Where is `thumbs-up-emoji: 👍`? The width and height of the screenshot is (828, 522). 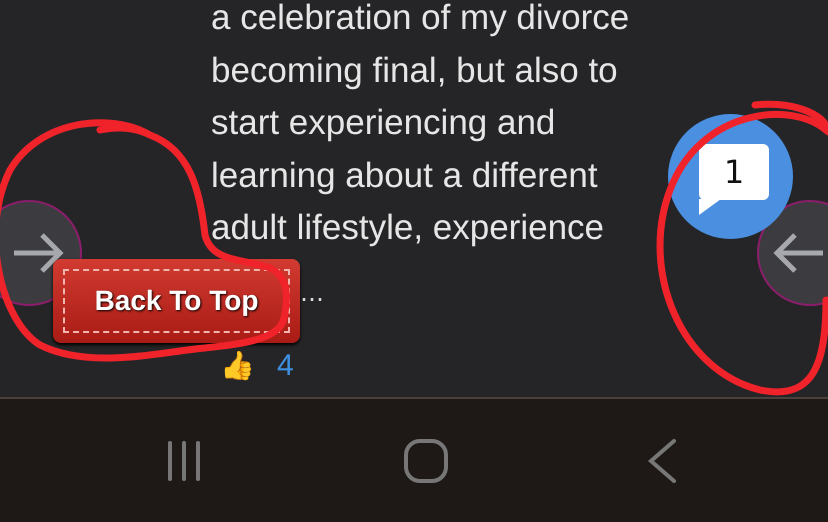 thumbs-up-emoji: 👍 is located at coordinates (237, 365).